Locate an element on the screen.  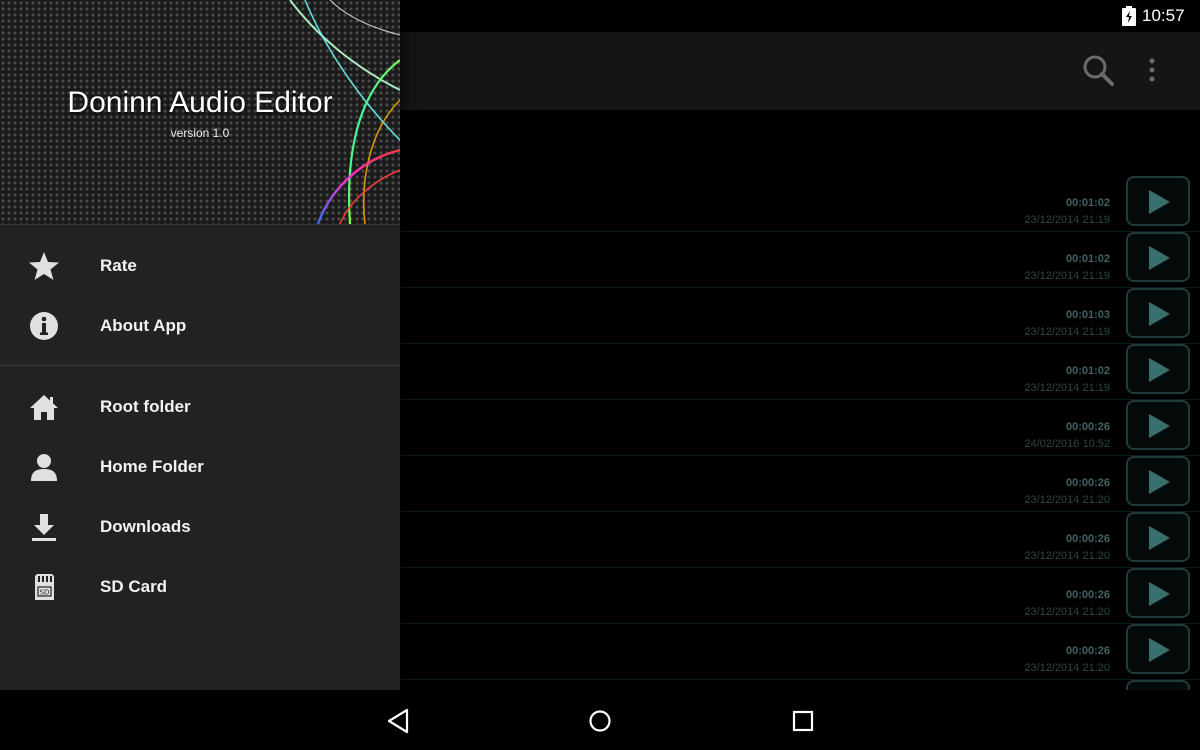
drawer-item-rate: Rate is located at coordinates (200, 266).